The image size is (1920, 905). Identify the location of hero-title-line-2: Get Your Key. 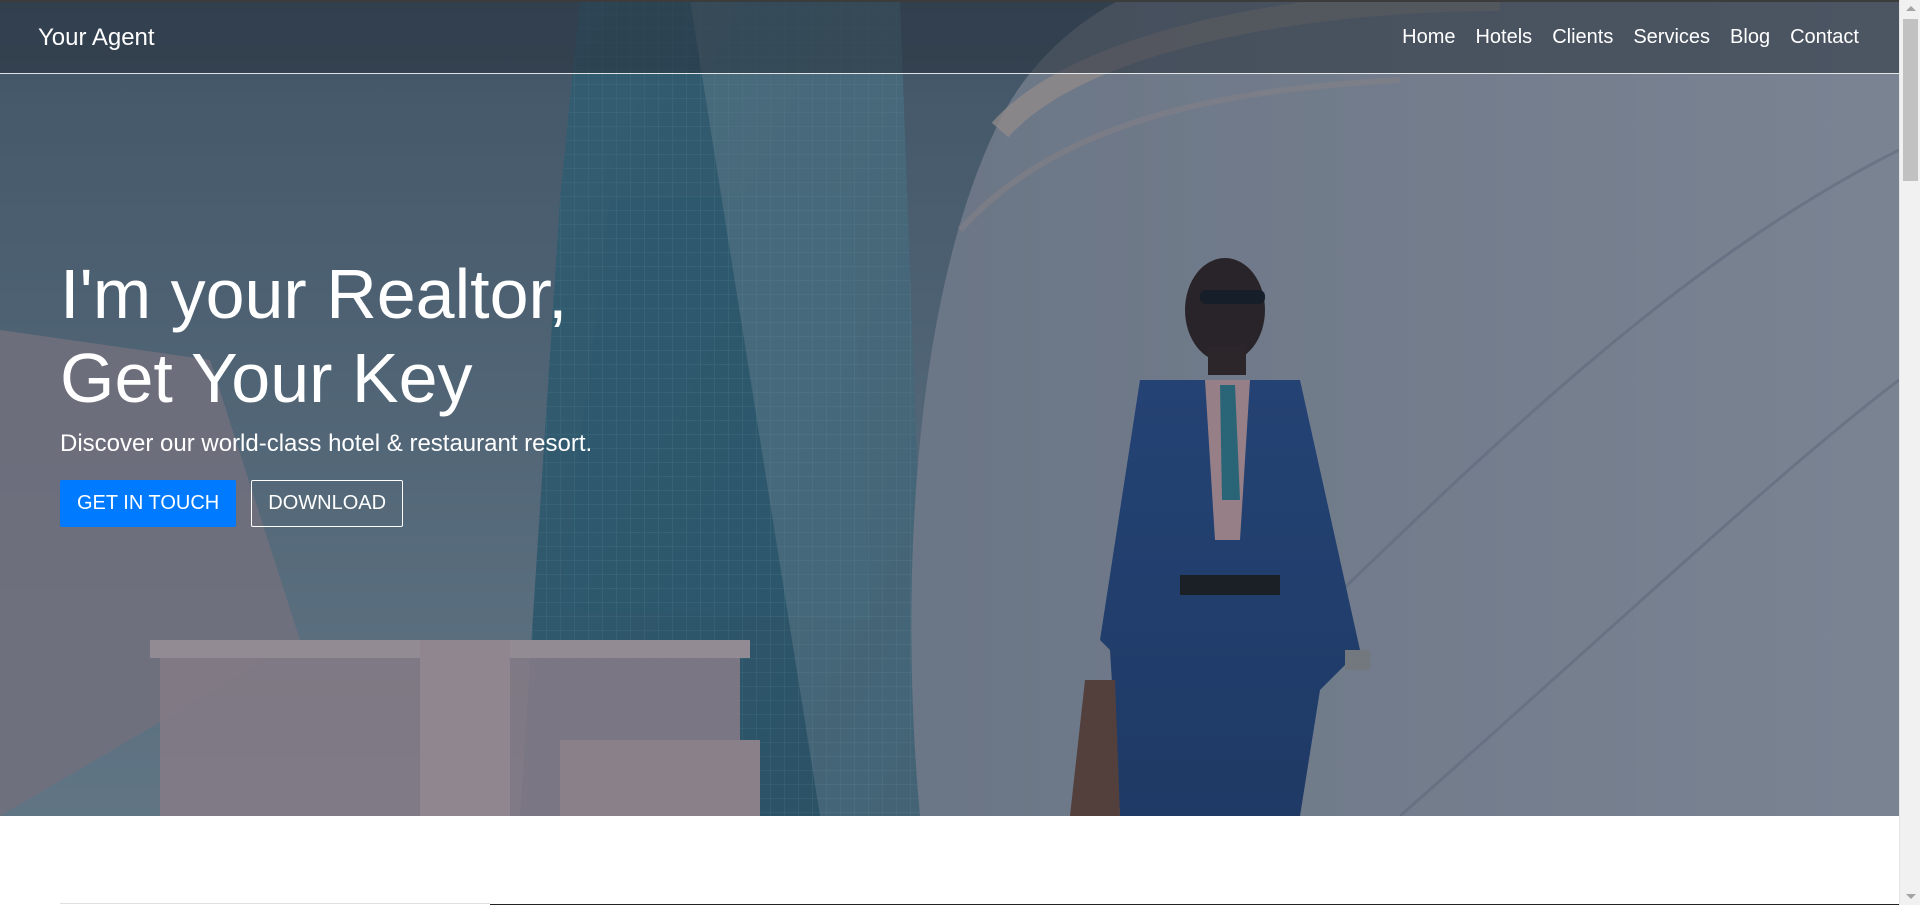
(266, 378).